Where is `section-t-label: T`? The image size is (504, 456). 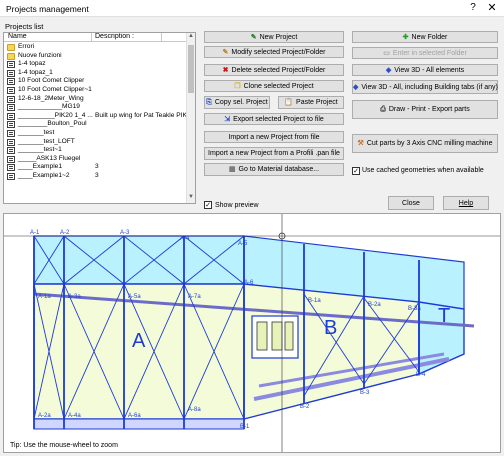 section-t-label: T is located at coordinates (444, 316).